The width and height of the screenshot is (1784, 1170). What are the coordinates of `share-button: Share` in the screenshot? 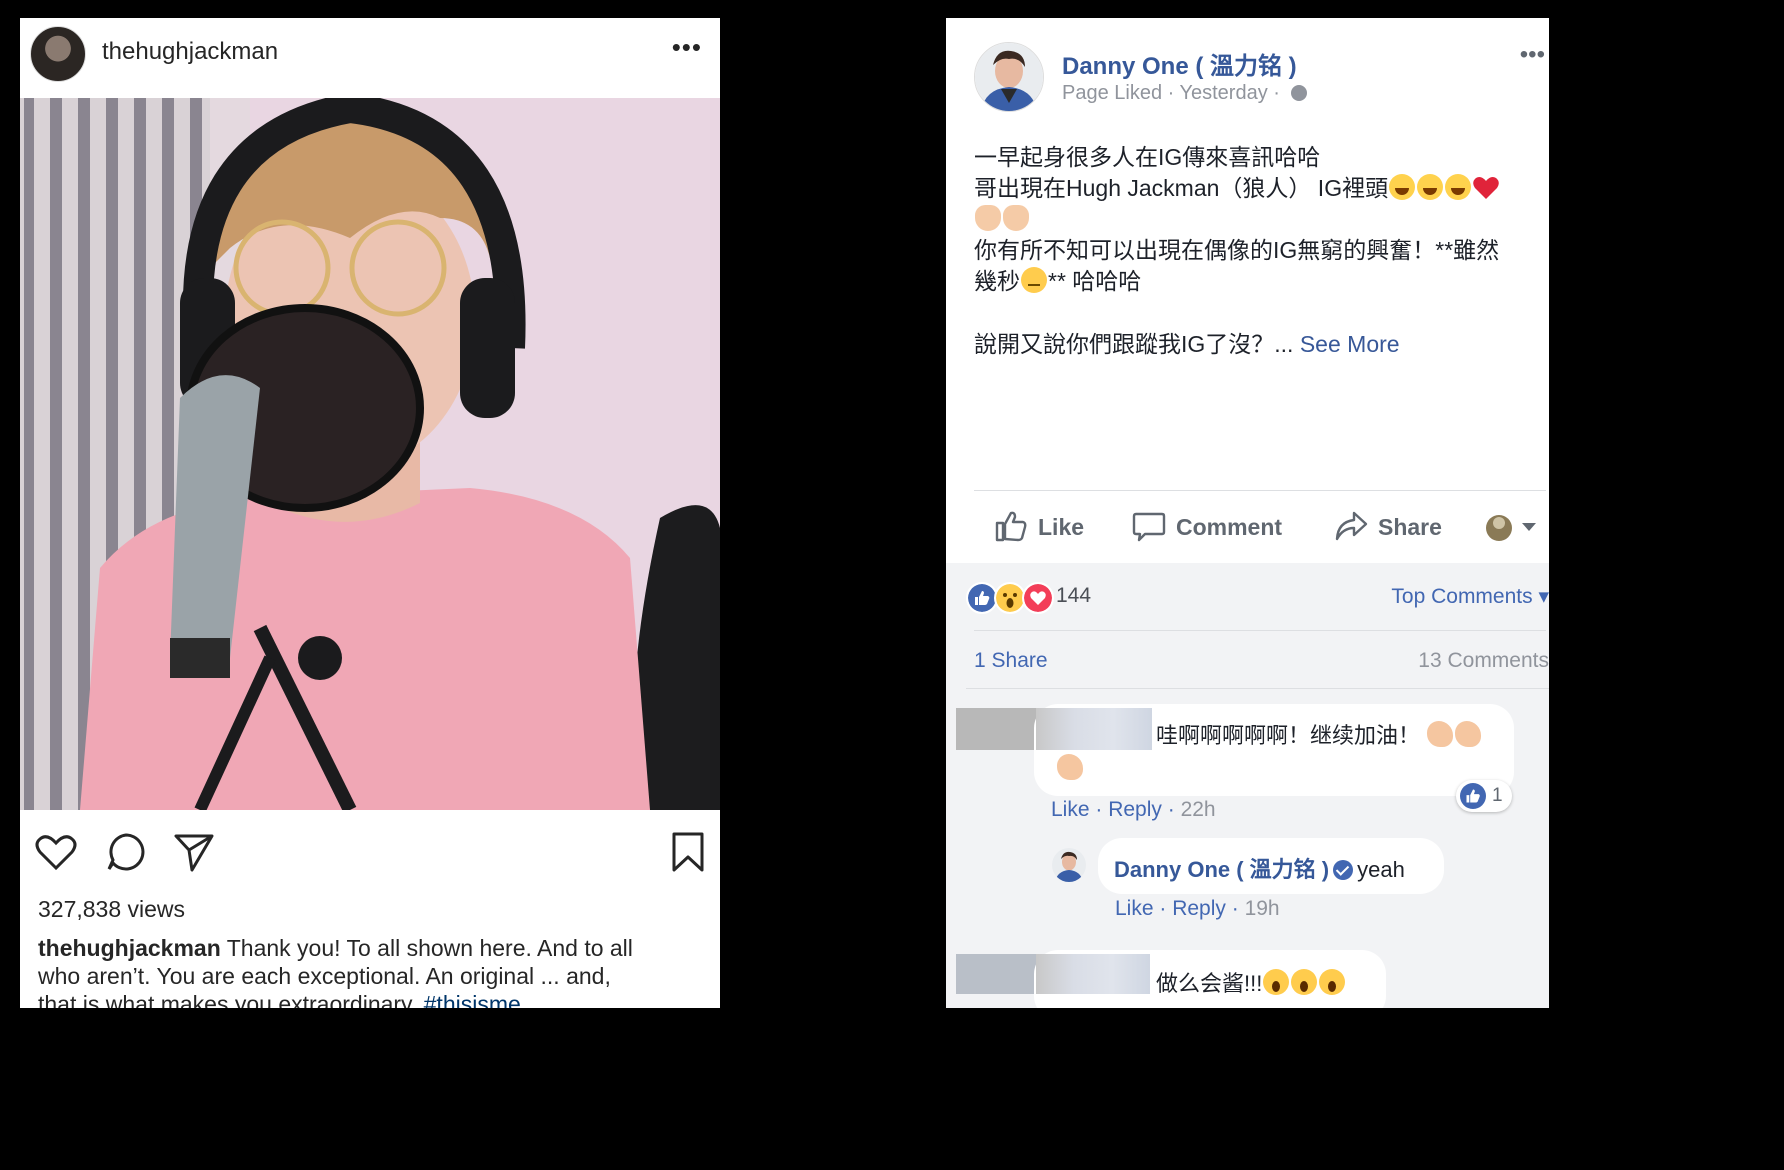 It's located at (1388, 526).